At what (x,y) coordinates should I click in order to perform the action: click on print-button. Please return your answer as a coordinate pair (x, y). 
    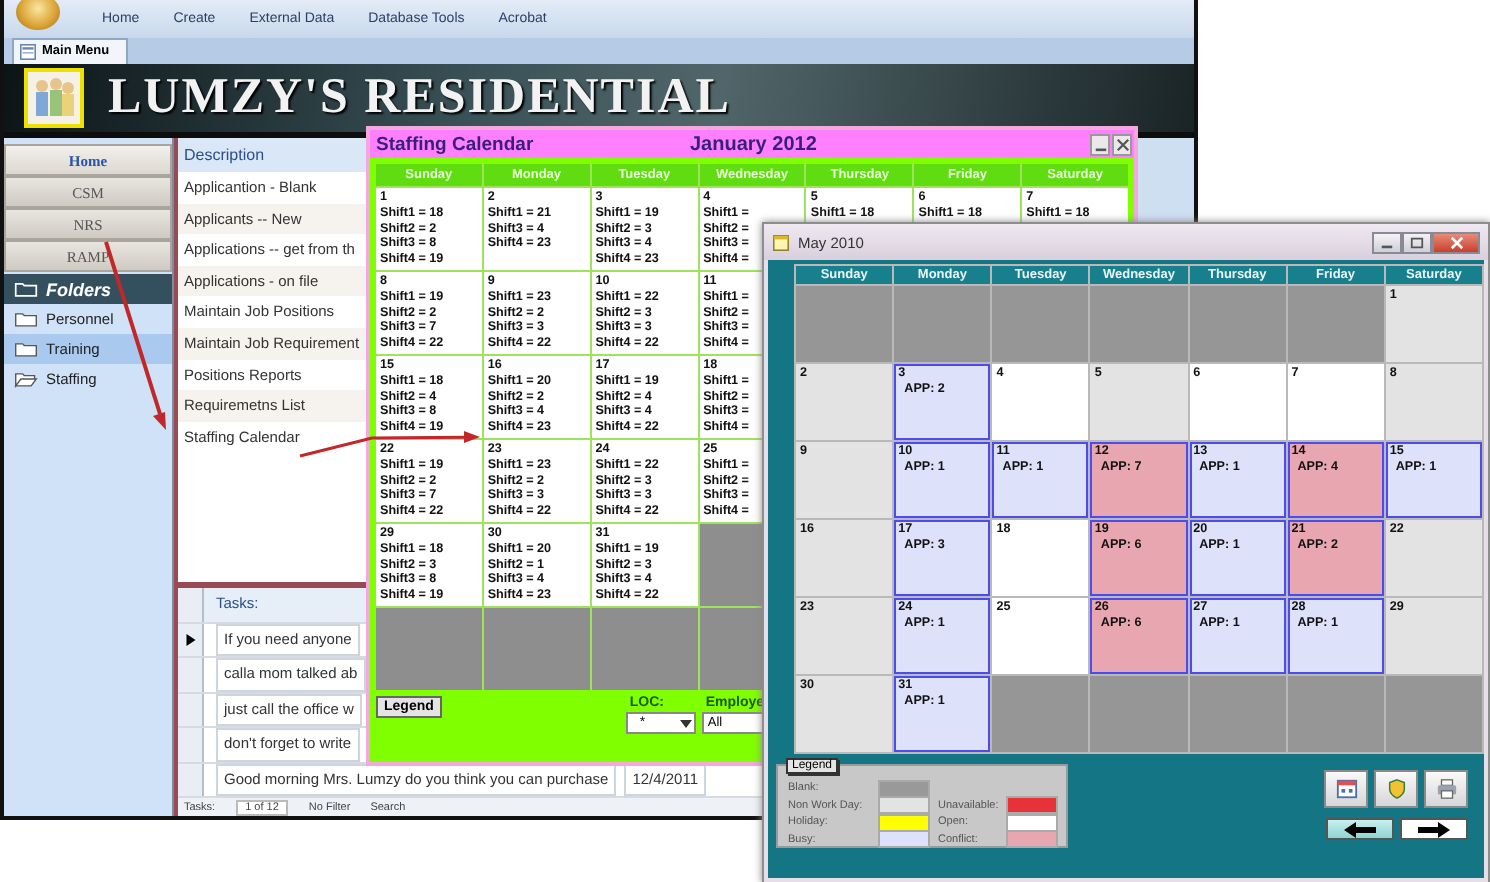
    Looking at the image, I should click on (1446, 789).